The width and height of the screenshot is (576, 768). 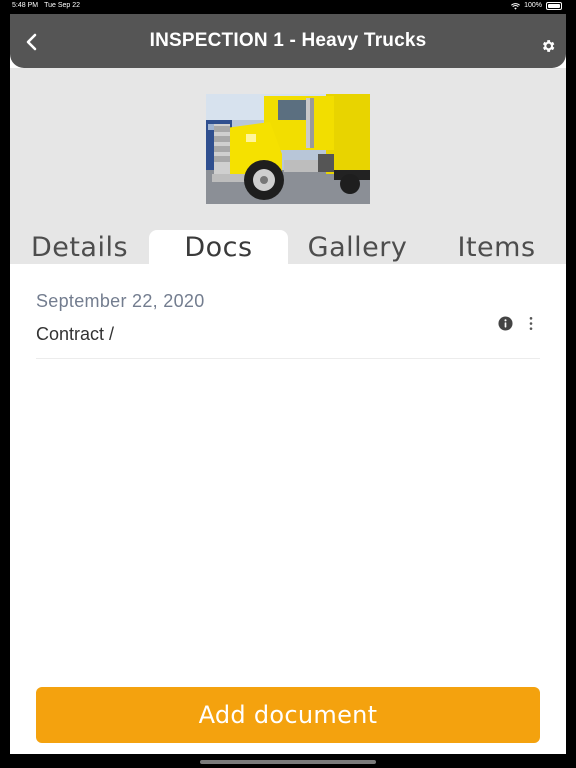 I want to click on chevron-left-icon, so click(x=31, y=42).